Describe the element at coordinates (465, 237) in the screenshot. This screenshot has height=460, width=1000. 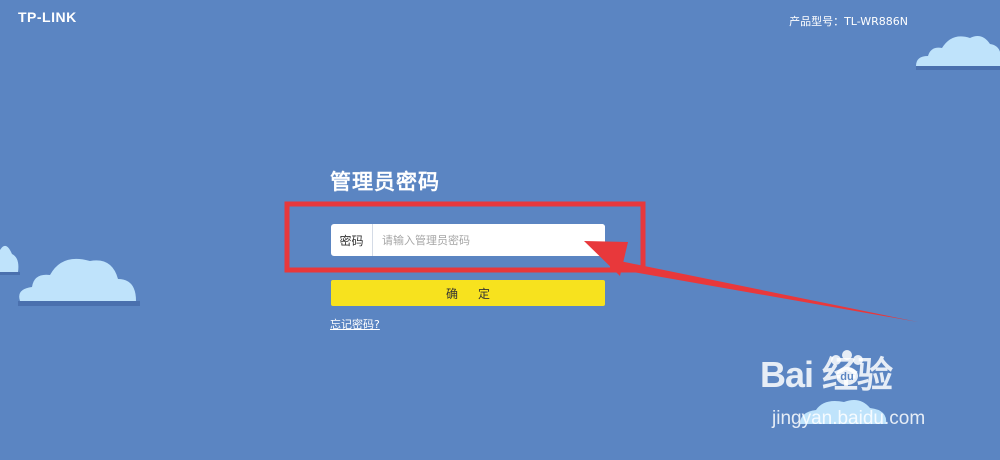
I see `highlight-box` at that location.